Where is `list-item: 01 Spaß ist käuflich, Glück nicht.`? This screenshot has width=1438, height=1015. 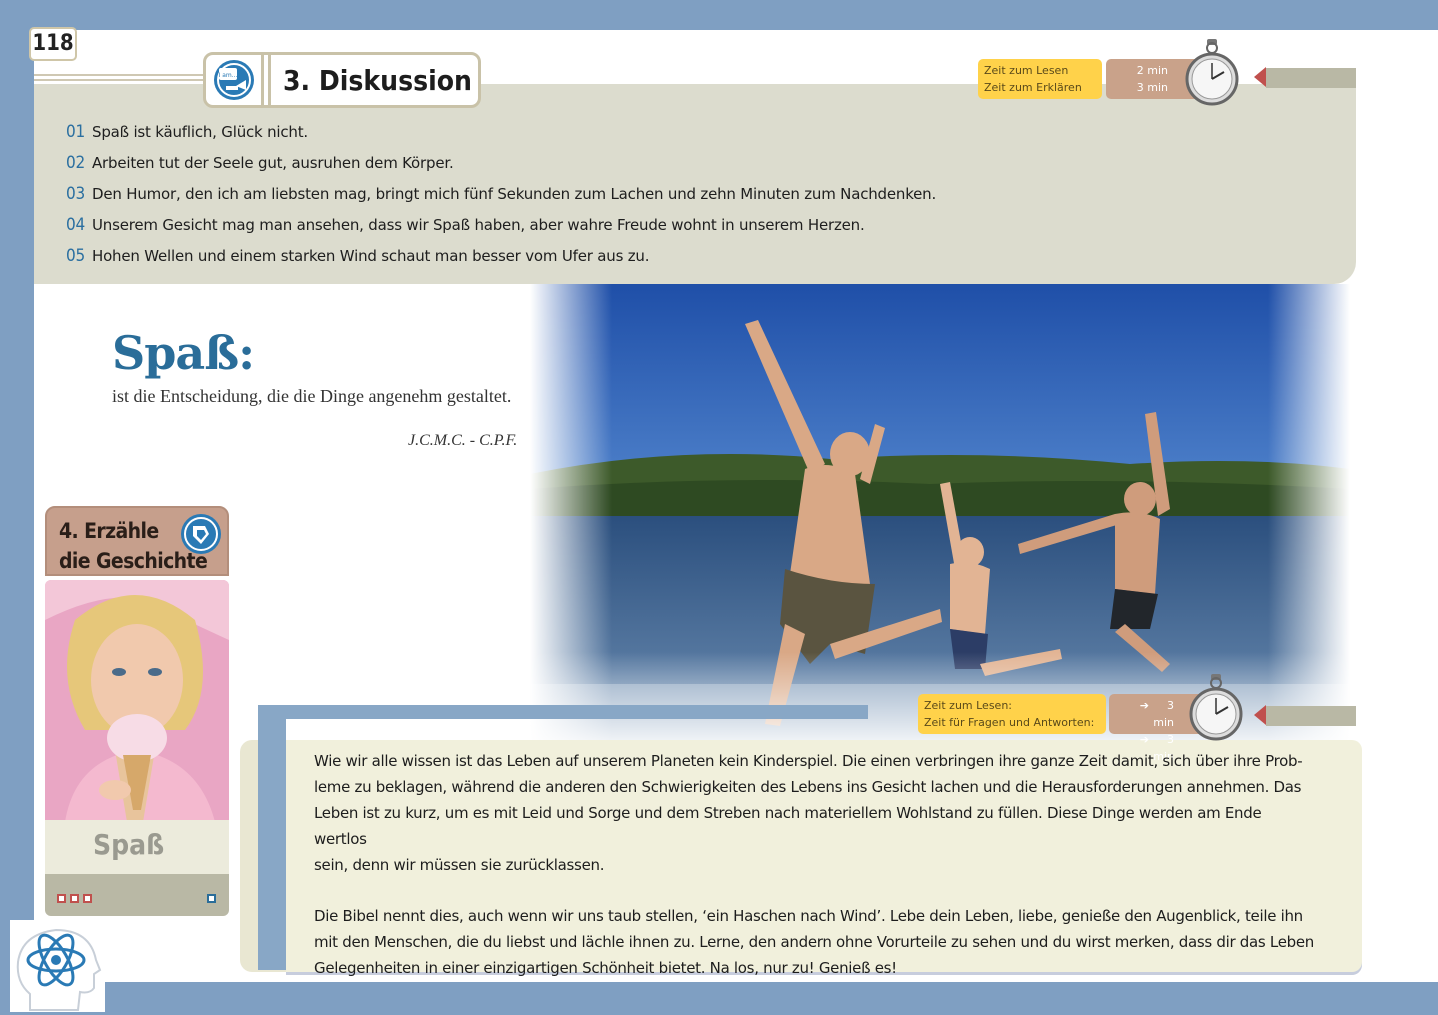
list-item: 01 Spaß ist käuflich, Glück nicht. is located at coordinates (187, 132).